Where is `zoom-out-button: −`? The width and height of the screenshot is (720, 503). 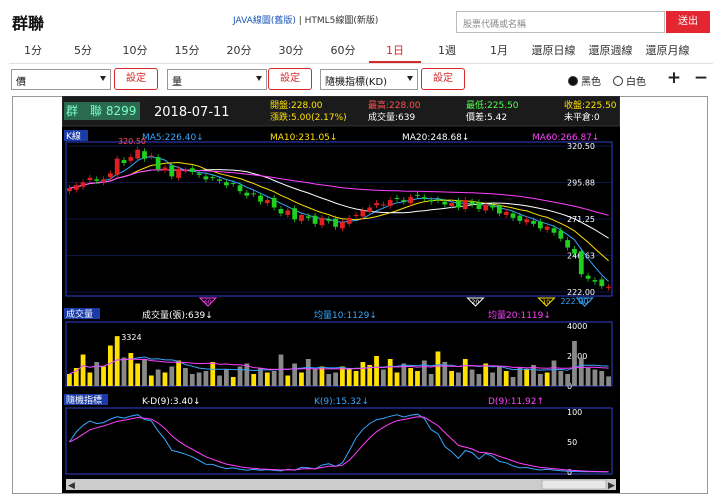
zoom-out-button: − is located at coordinates (701, 79).